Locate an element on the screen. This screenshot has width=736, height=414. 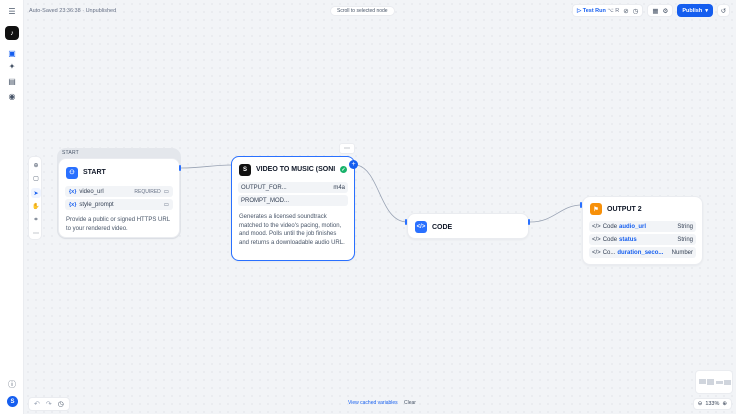
output-row: </> Co... duration_seco... Number is located at coordinates (642, 252).